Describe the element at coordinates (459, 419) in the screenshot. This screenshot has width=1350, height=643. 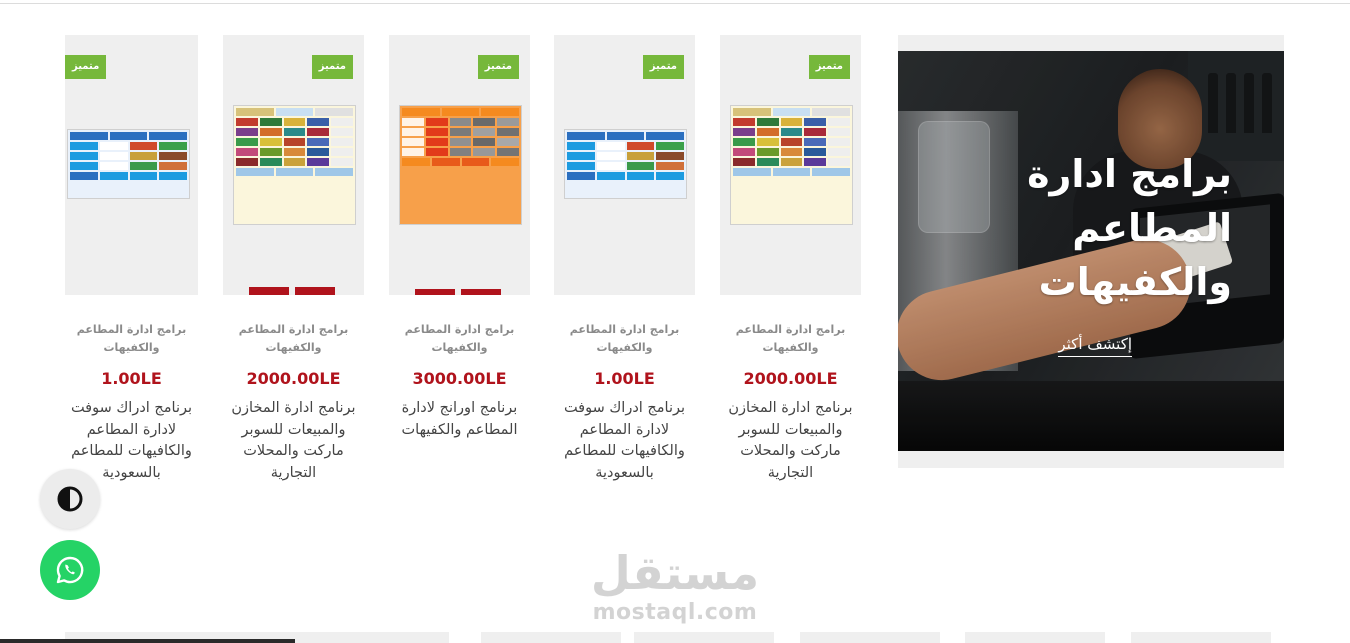
I see `product-title: برنامج اورانج لادارة المطاعم والكفيهات` at that location.